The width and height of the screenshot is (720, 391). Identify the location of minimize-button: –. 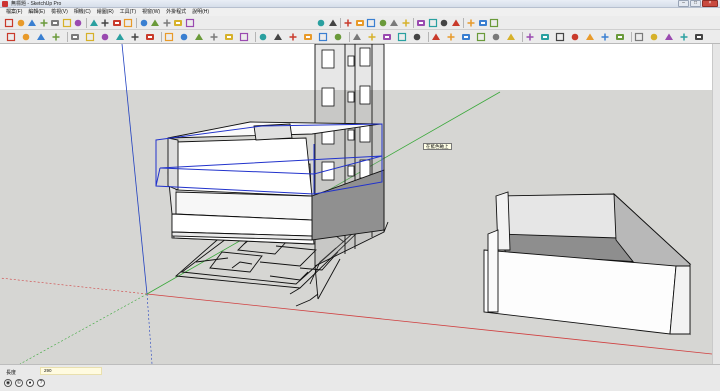
(683, 3).